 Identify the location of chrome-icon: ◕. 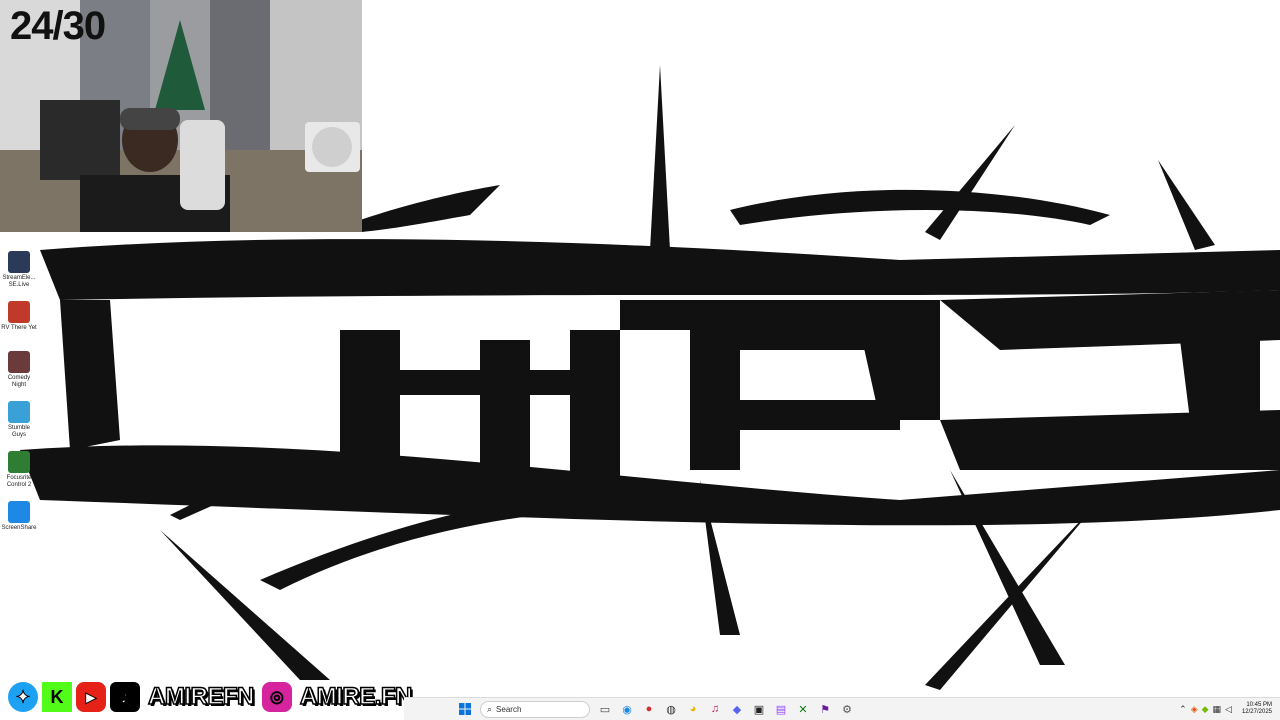
(693, 709).